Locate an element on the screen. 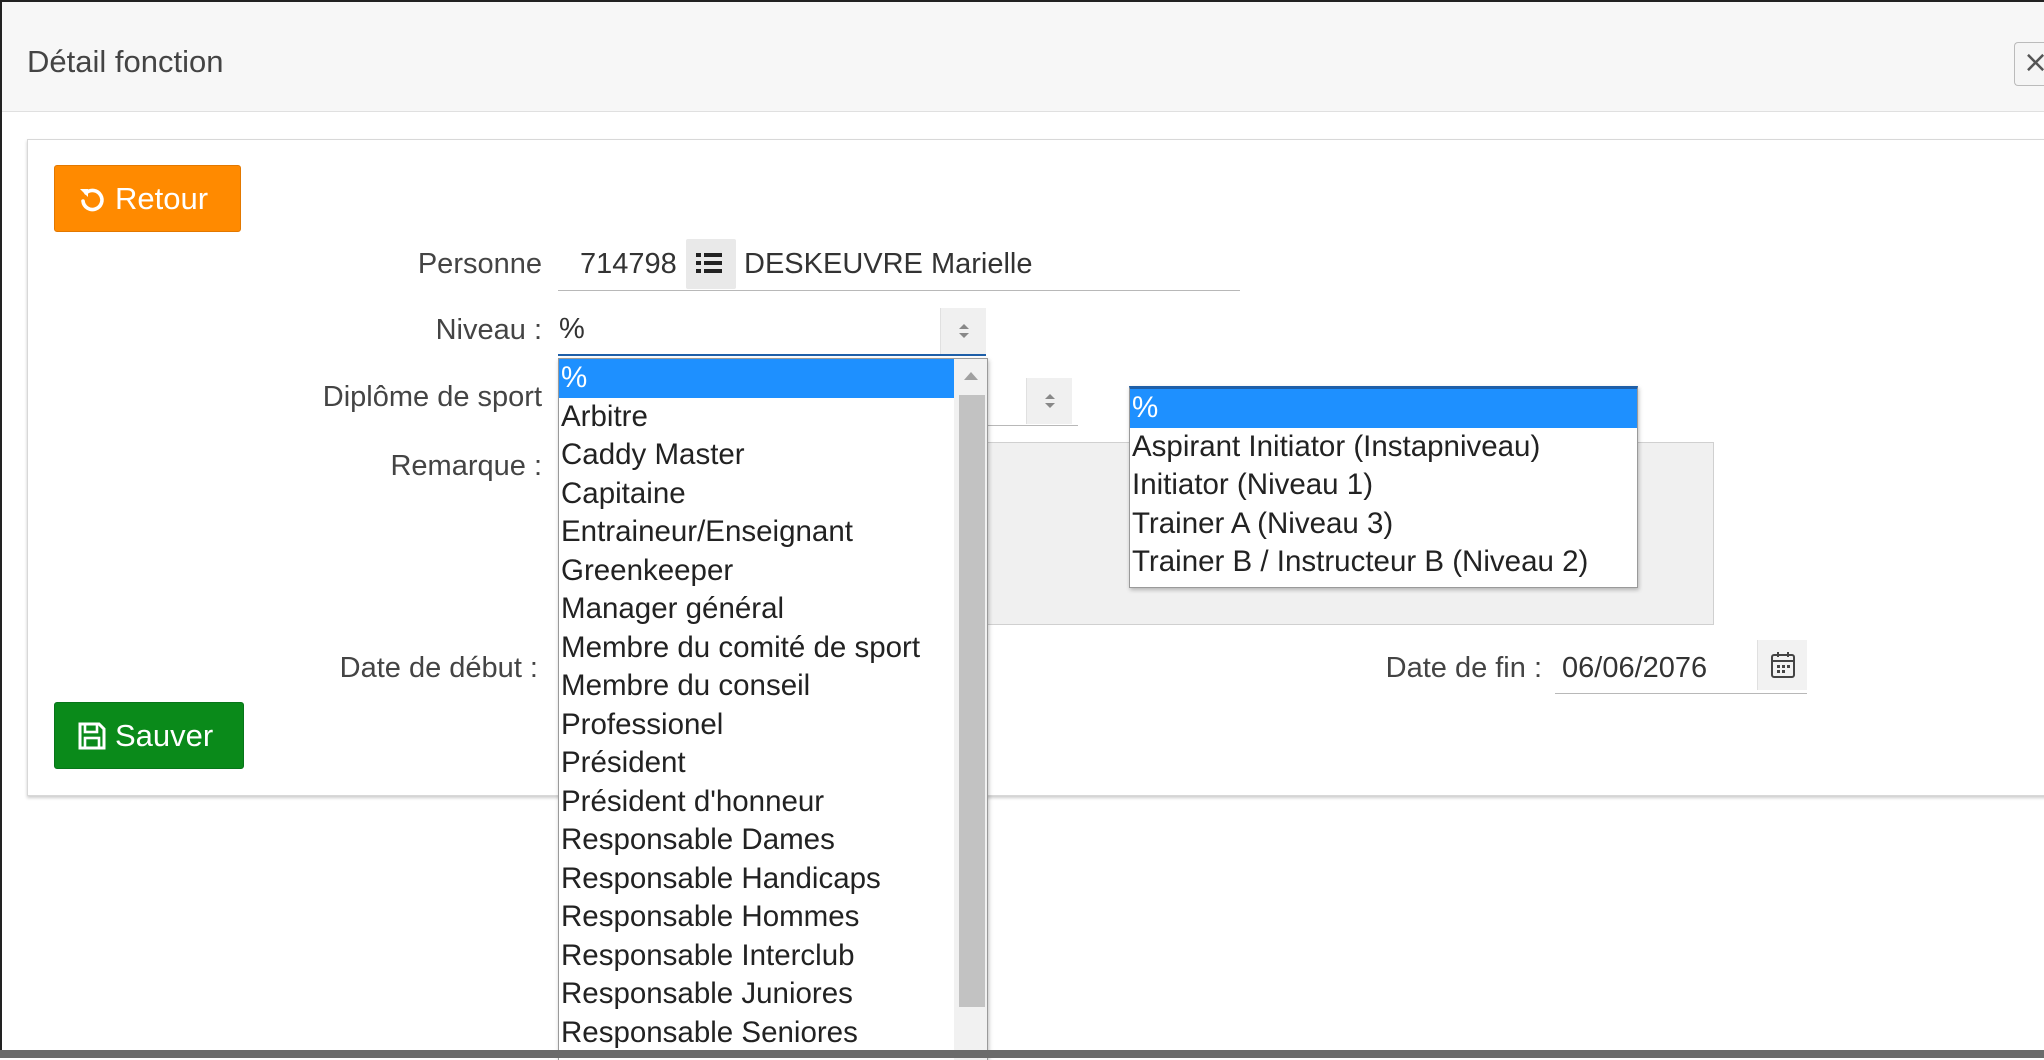 This screenshot has width=2044, height=1060. retour-button: Retour is located at coordinates (147, 198).